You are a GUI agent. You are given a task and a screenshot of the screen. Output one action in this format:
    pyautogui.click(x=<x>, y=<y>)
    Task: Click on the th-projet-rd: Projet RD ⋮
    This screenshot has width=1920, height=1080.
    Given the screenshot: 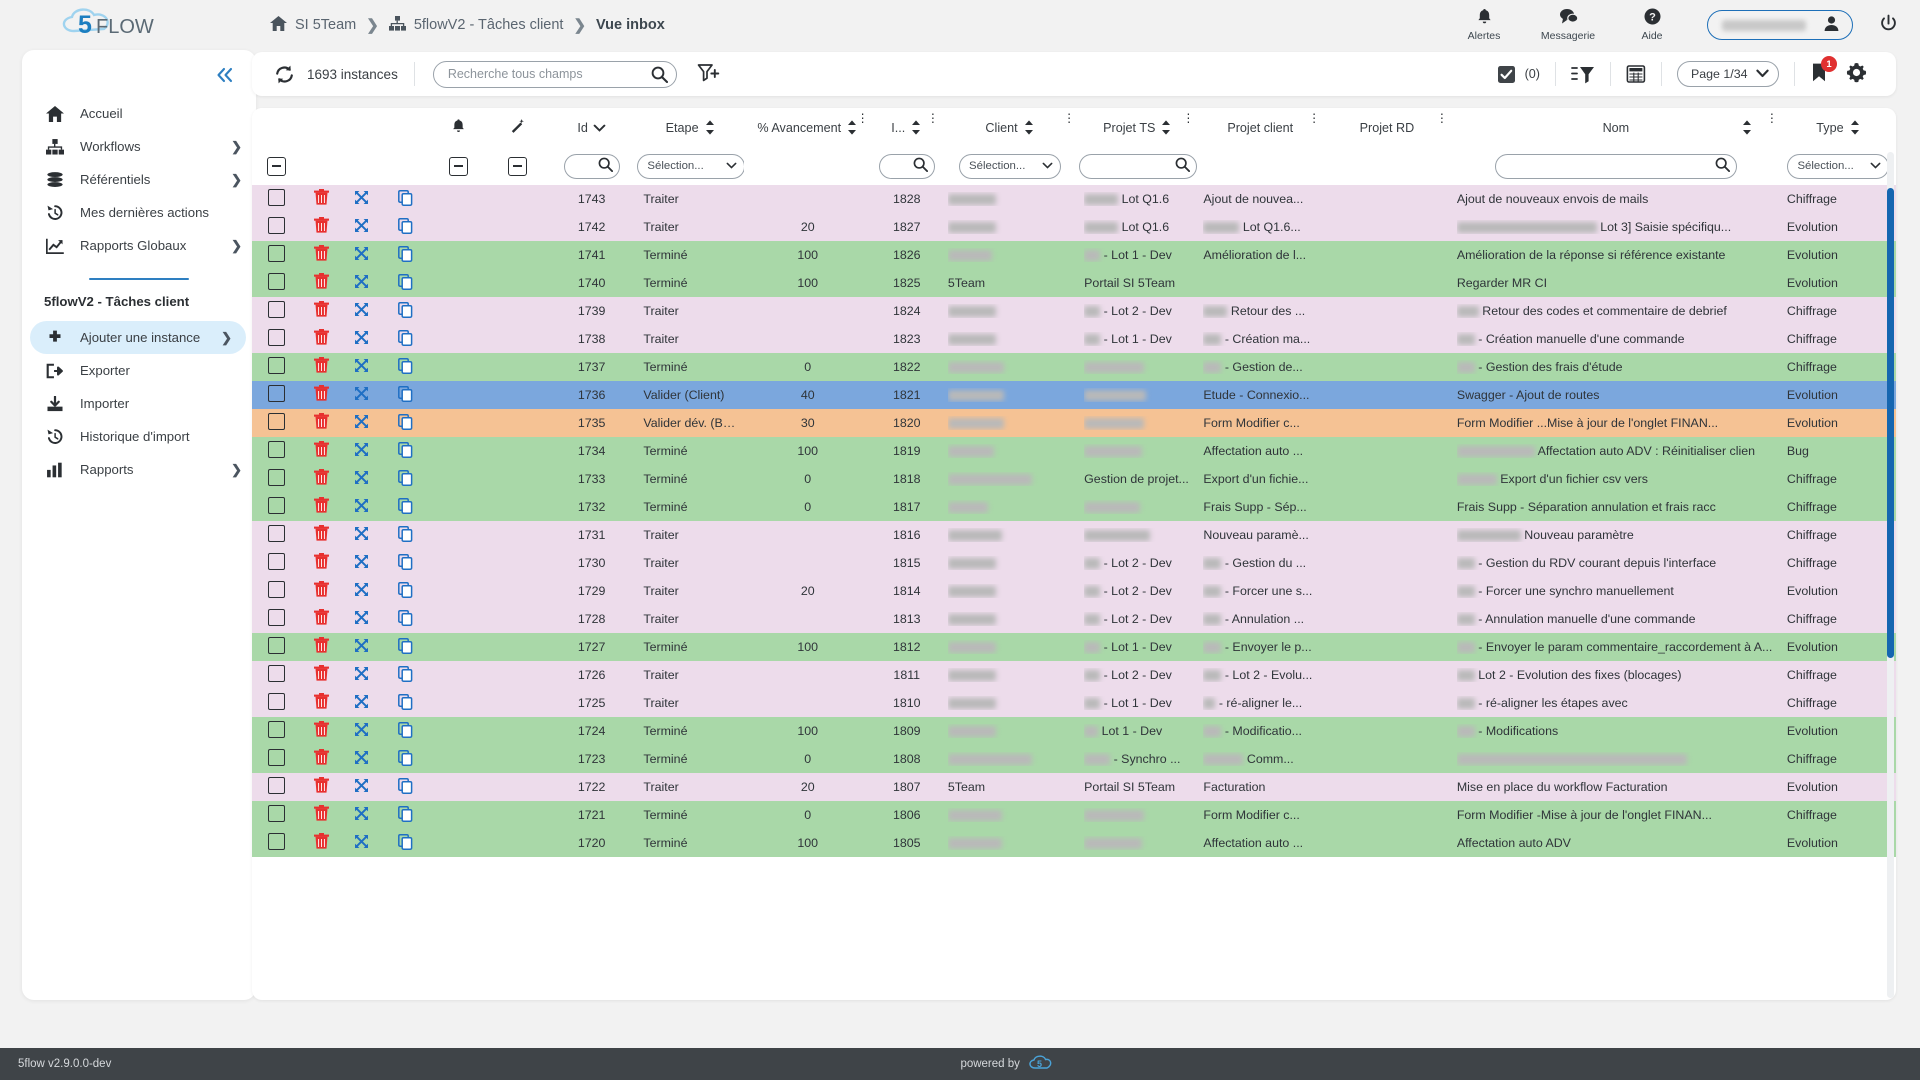 What is the action you would take?
    pyautogui.click(x=1387, y=127)
    